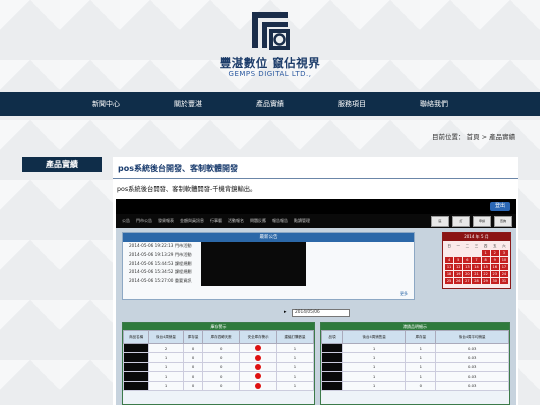  I want to click on menu-shortcut-icon: 查詢, so click(503, 221).